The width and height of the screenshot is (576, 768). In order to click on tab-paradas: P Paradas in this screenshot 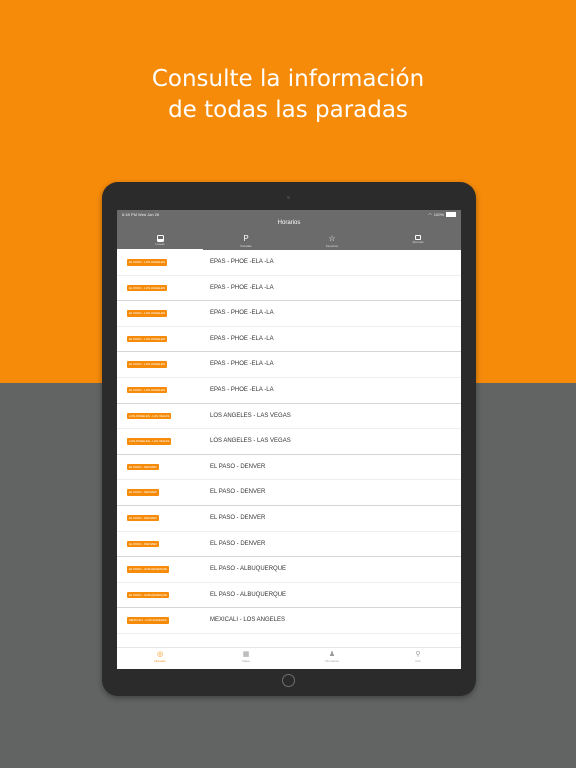, I will do `click(246, 241)`.